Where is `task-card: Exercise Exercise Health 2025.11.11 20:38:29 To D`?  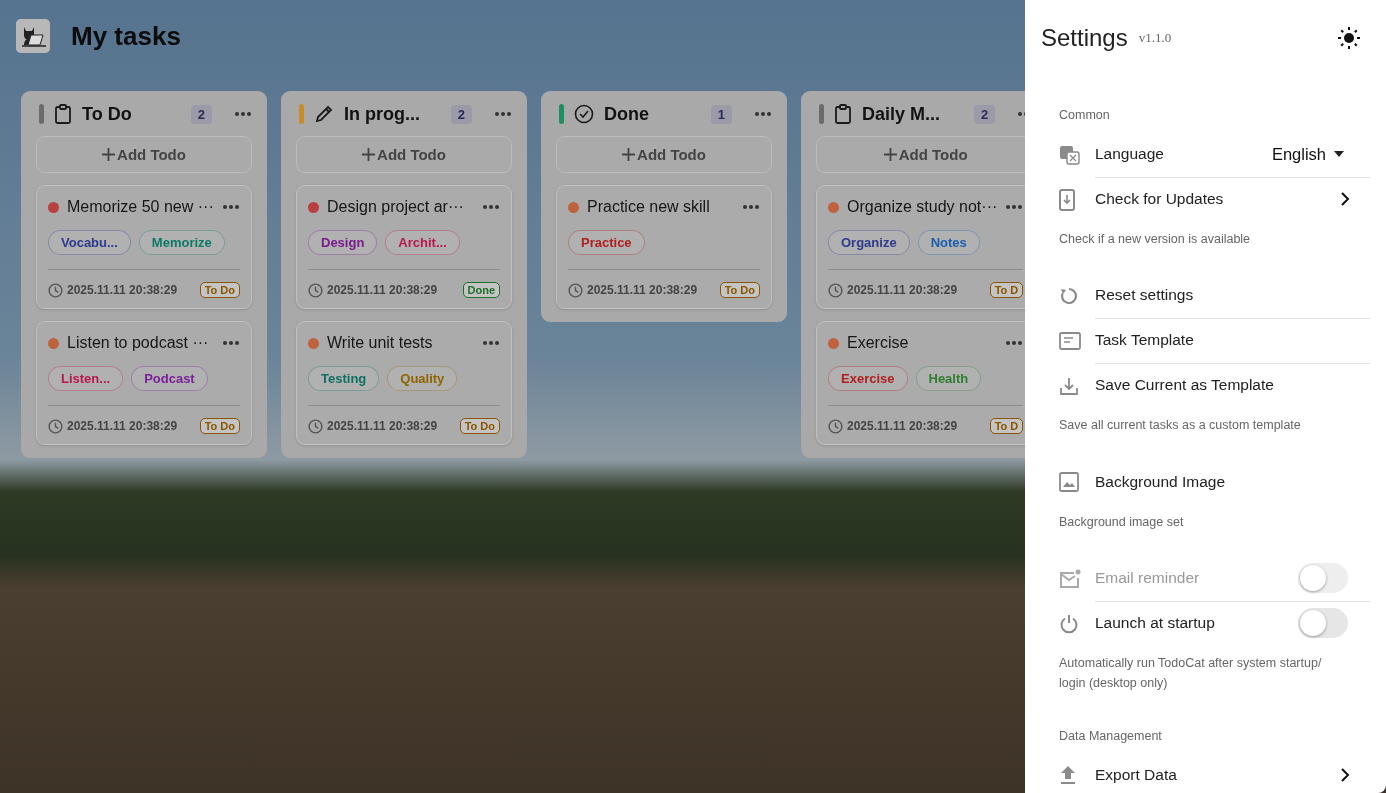
task-card: Exercise Exercise Health 2025.11.11 20:38:29 To D is located at coordinates (920, 383).